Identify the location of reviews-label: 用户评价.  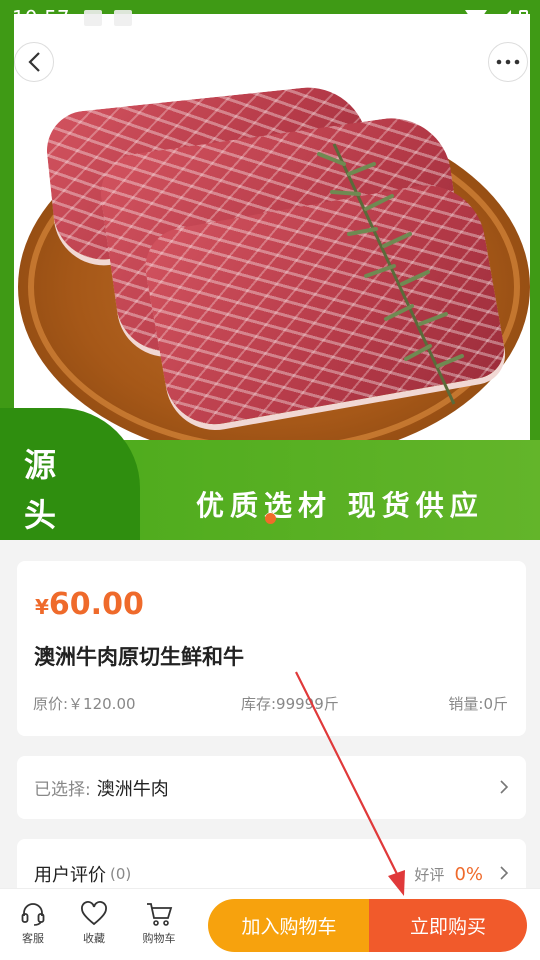
(70, 875).